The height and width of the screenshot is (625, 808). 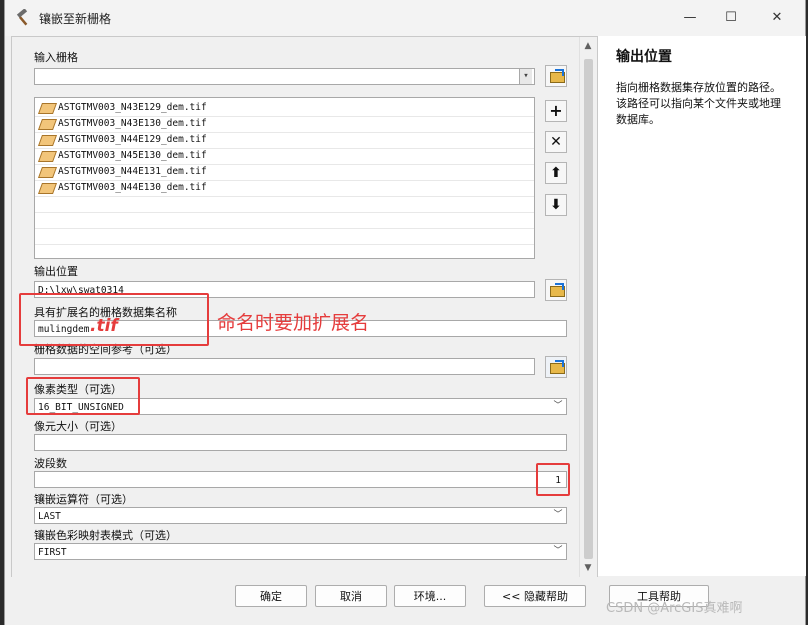 I want to click on mosaic-operator-select: LAST ﹀, so click(x=300, y=515).